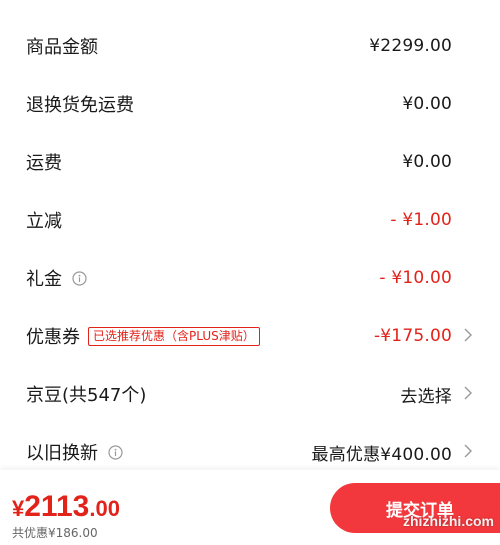 The height and width of the screenshot is (545, 500). I want to click on checkout-bar: ¥ 2113 .00 共优惠¥186.00 提交订单 zhizhizhi.com, so click(250, 507).